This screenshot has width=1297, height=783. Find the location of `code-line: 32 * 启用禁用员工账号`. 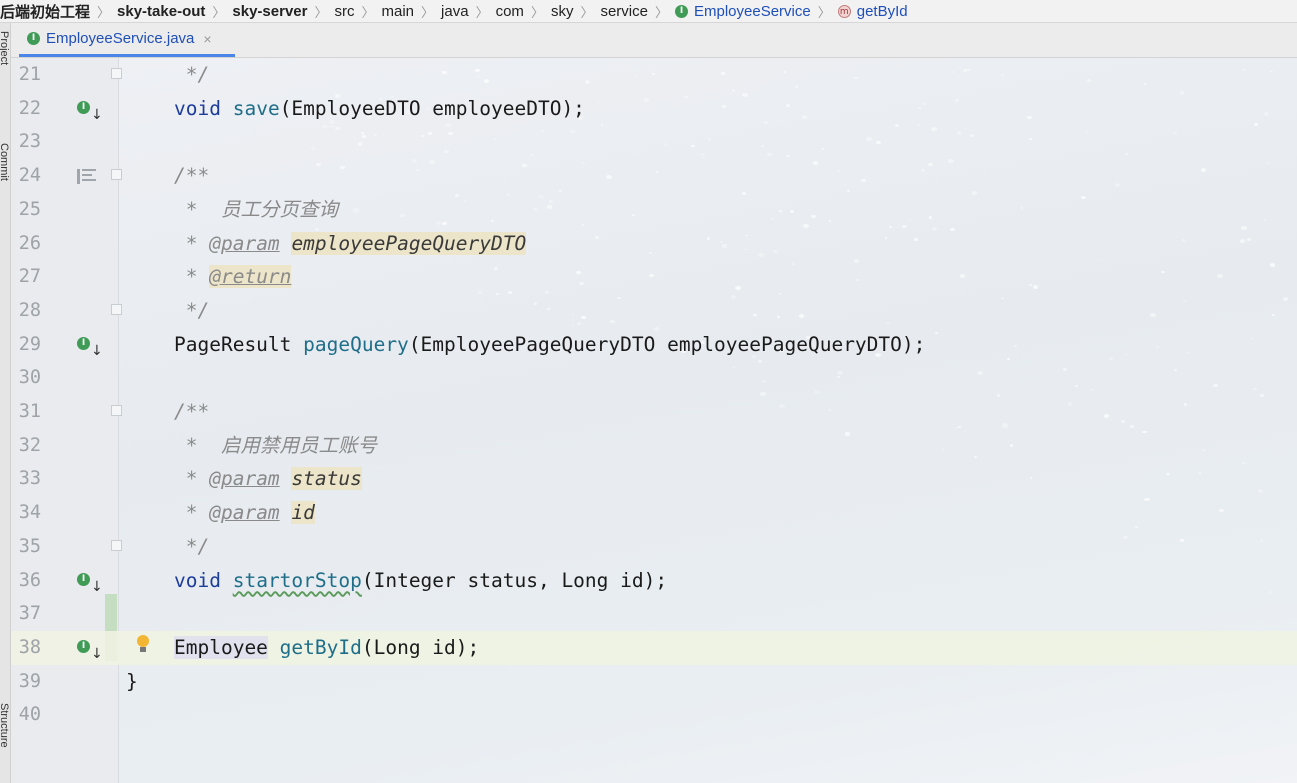

code-line: 32 * 启用禁用员工账号 is located at coordinates (654, 446).